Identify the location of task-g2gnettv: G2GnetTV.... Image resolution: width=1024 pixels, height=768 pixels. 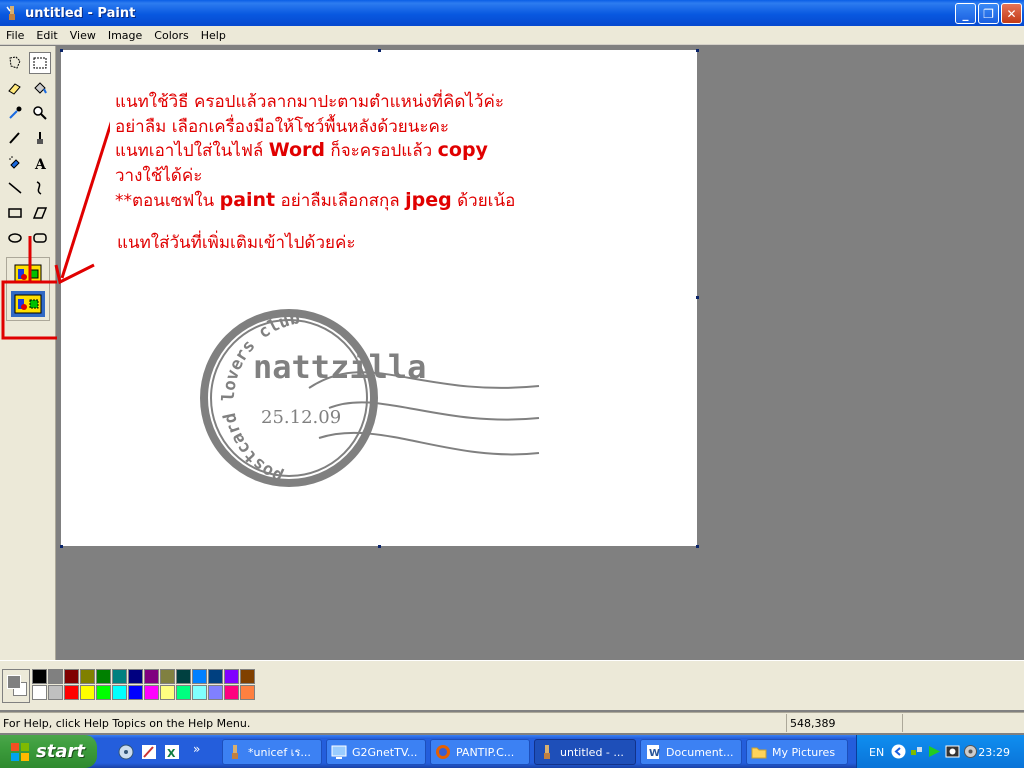
(376, 752).